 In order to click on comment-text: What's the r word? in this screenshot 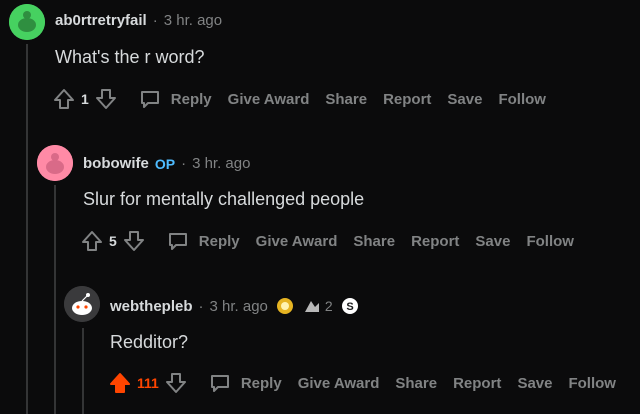, I will do `click(130, 57)`.